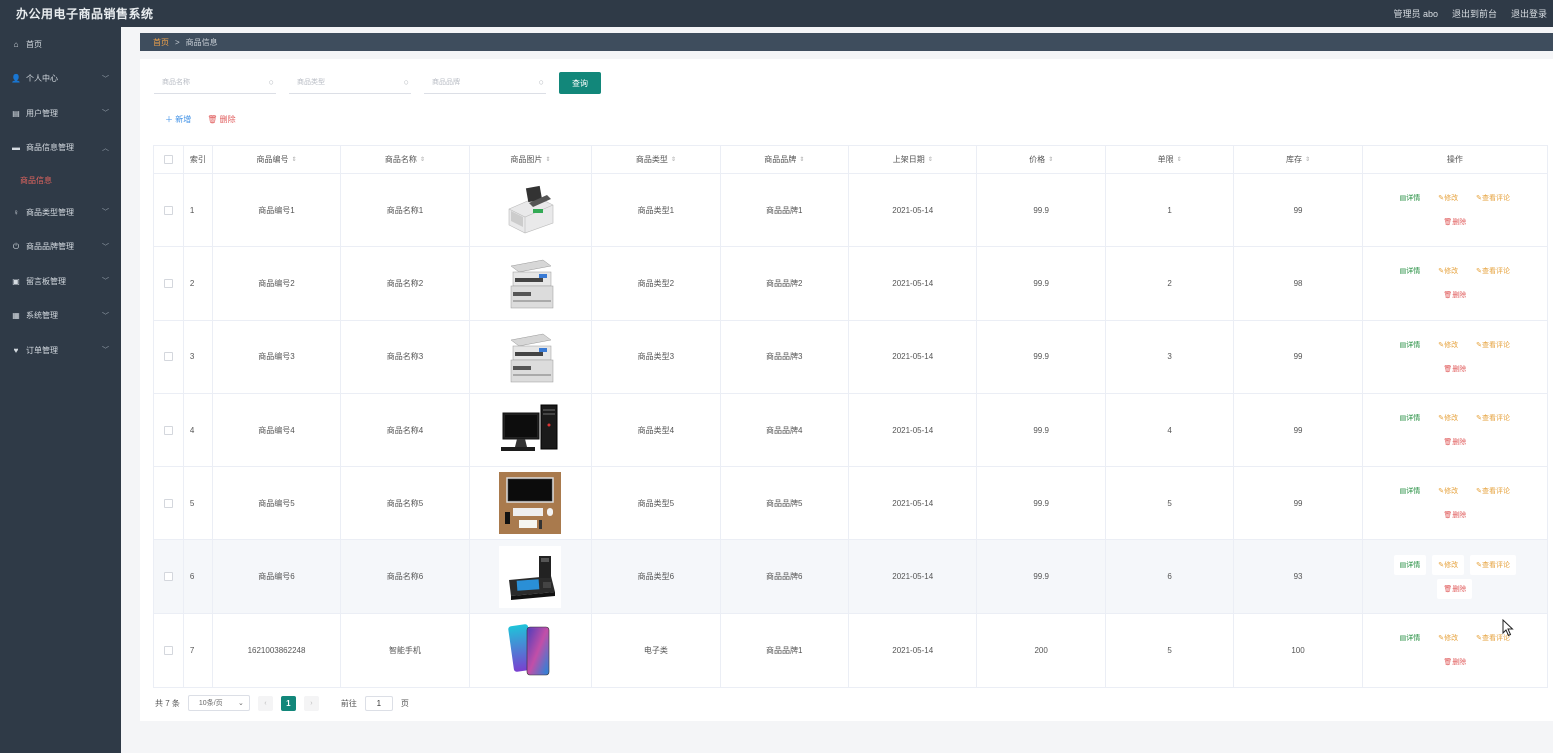 The width and height of the screenshot is (1553, 753). What do you see at coordinates (60, 212) in the screenshot?
I see `sidebar-item-4: ♀ 商品类型管理 ﹀` at bounding box center [60, 212].